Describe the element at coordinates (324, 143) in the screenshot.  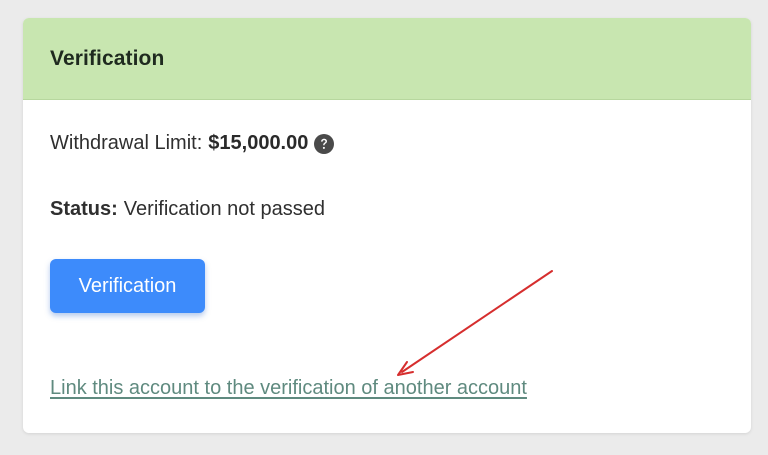
I see `question-circle-icon` at that location.